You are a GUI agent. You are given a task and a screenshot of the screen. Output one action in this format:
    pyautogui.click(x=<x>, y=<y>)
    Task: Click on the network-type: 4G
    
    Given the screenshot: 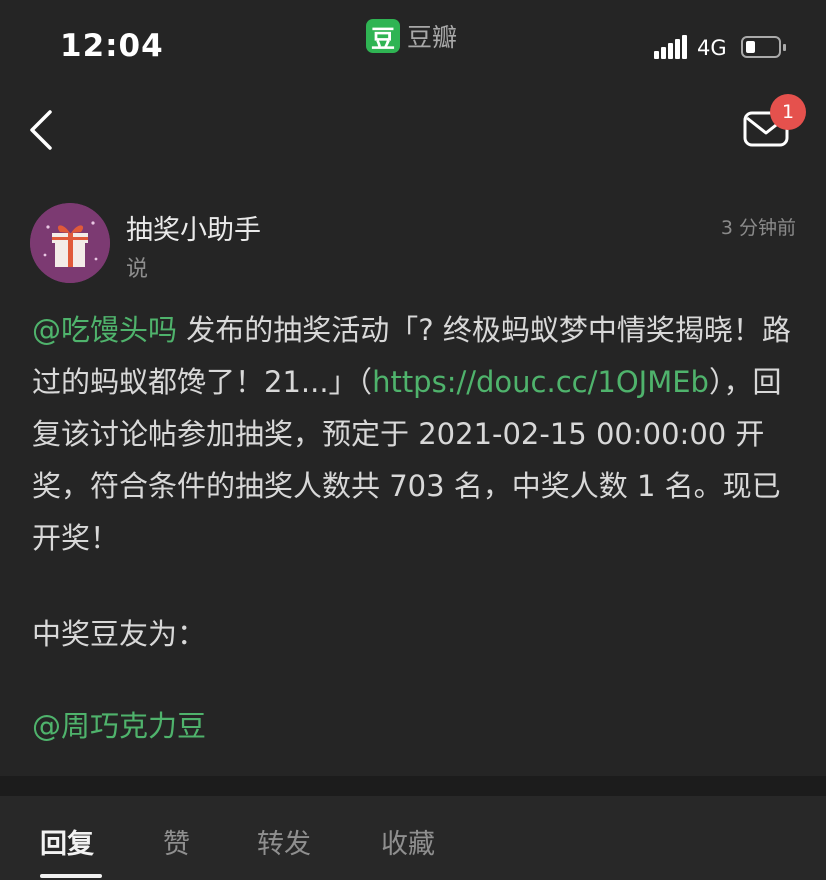 What is the action you would take?
    pyautogui.click(x=712, y=48)
    